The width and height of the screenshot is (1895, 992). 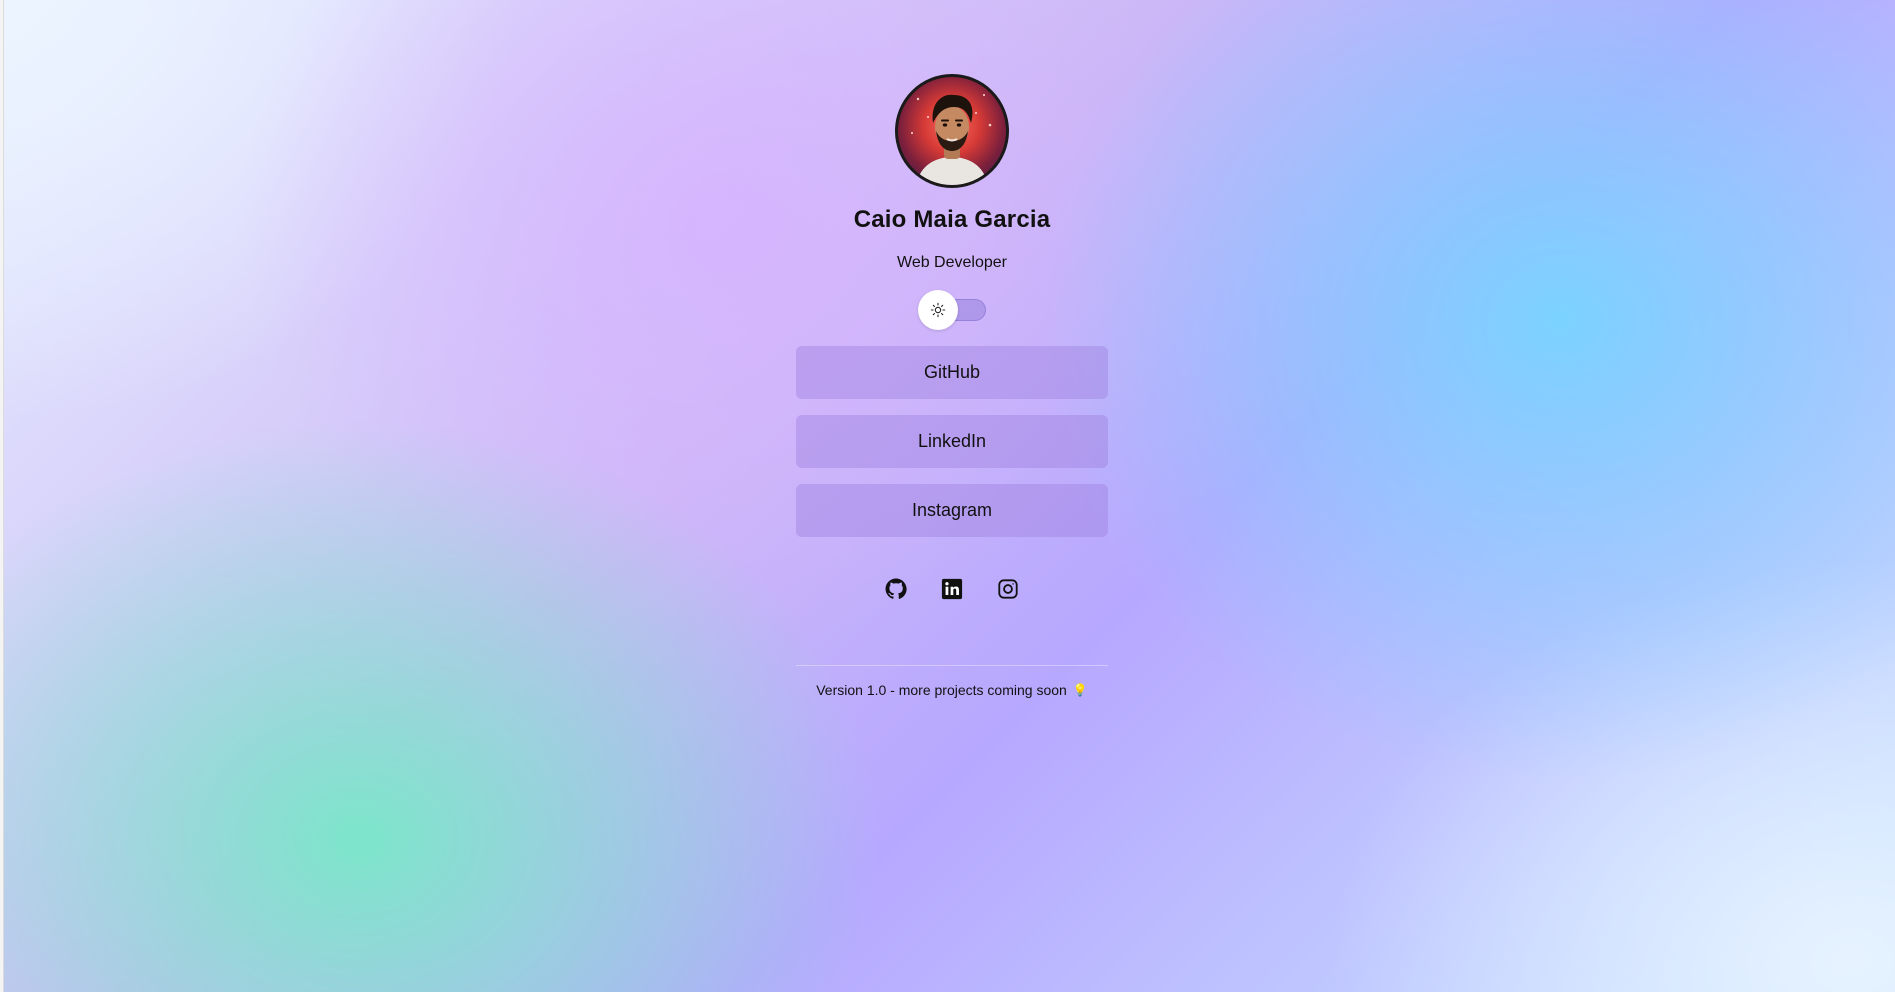 I want to click on theme-toggle, so click(x=952, y=310).